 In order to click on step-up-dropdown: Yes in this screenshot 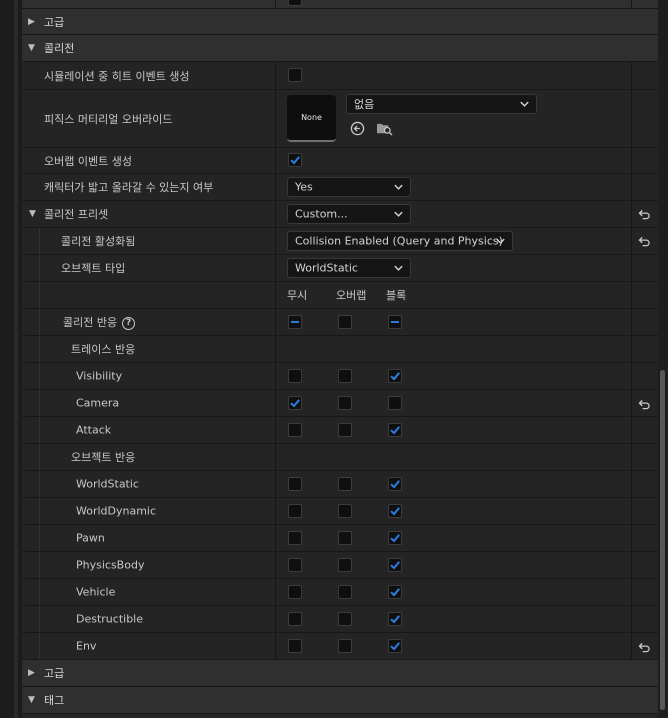, I will do `click(349, 187)`.